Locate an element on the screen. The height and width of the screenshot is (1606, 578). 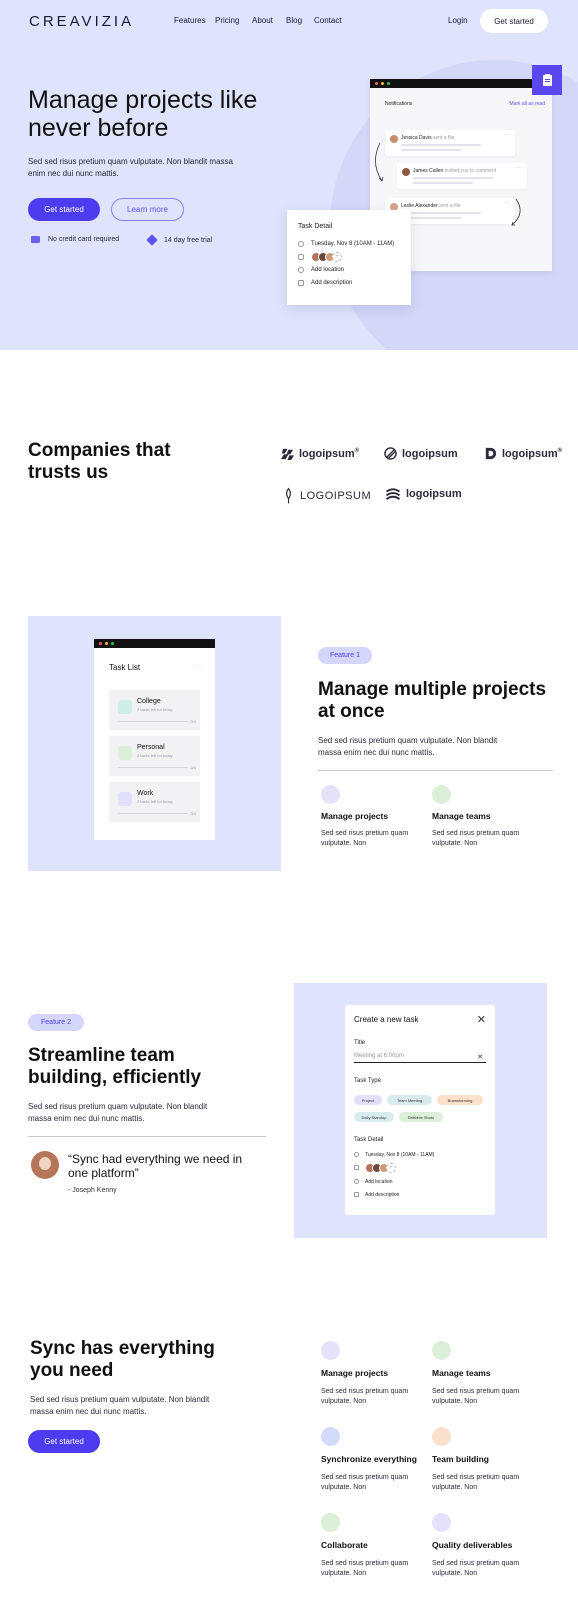
nav-link-features: Features is located at coordinates (190, 20).